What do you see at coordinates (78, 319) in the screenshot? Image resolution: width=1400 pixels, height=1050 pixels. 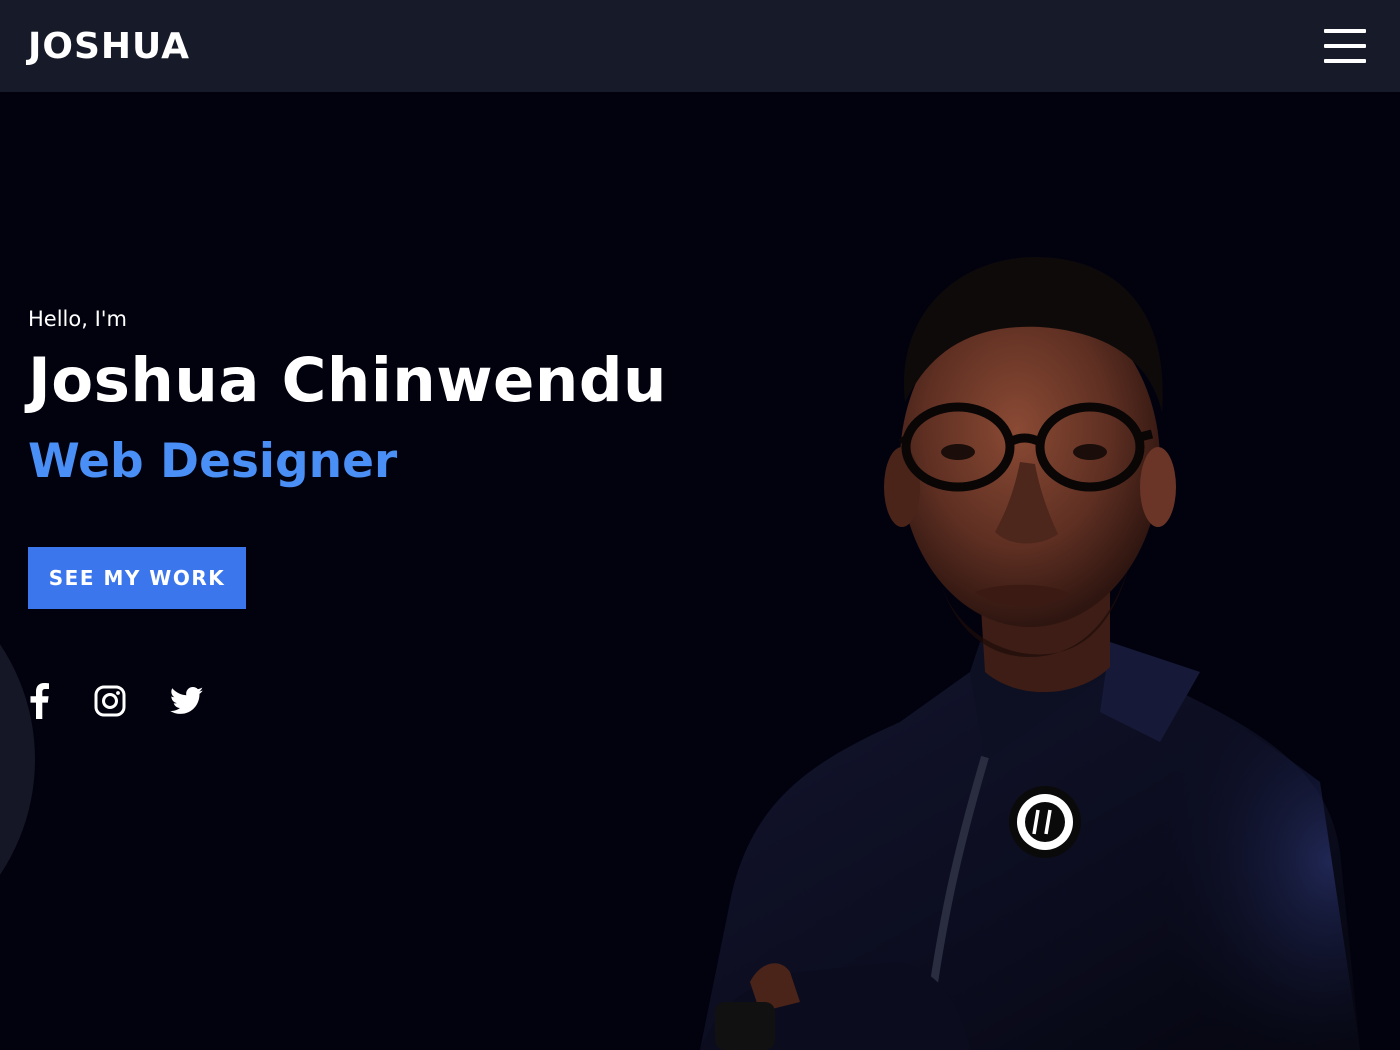 I see `greeting-text: Hello, I'm` at bounding box center [78, 319].